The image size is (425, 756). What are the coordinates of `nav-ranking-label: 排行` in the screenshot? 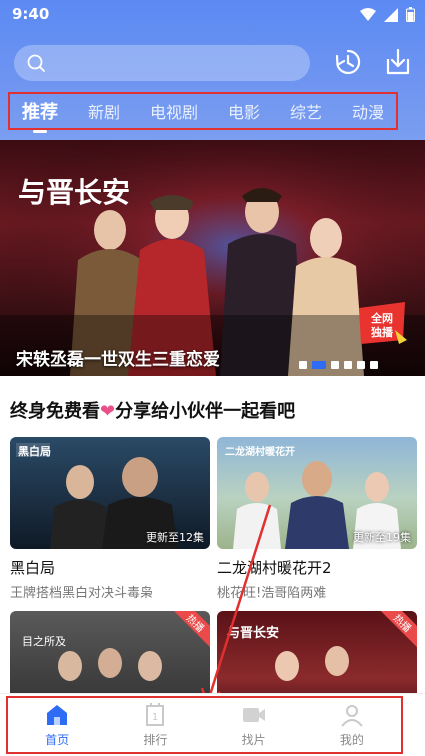 It's located at (155, 740).